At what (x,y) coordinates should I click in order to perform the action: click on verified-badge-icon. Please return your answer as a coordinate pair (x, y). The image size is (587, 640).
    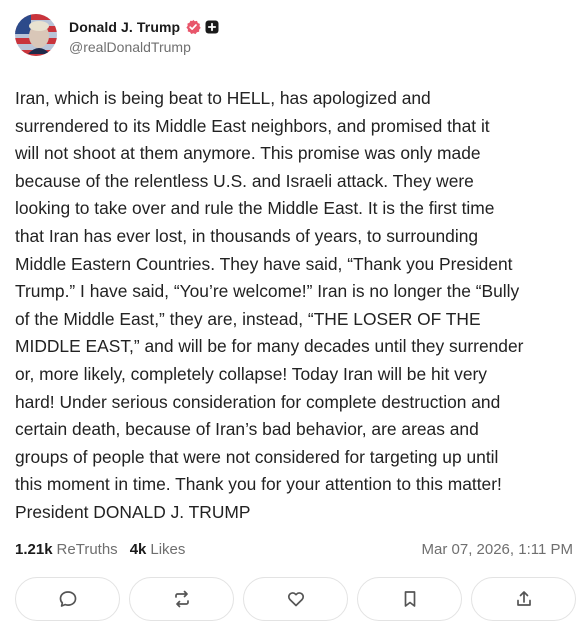
    Looking at the image, I should click on (193, 27).